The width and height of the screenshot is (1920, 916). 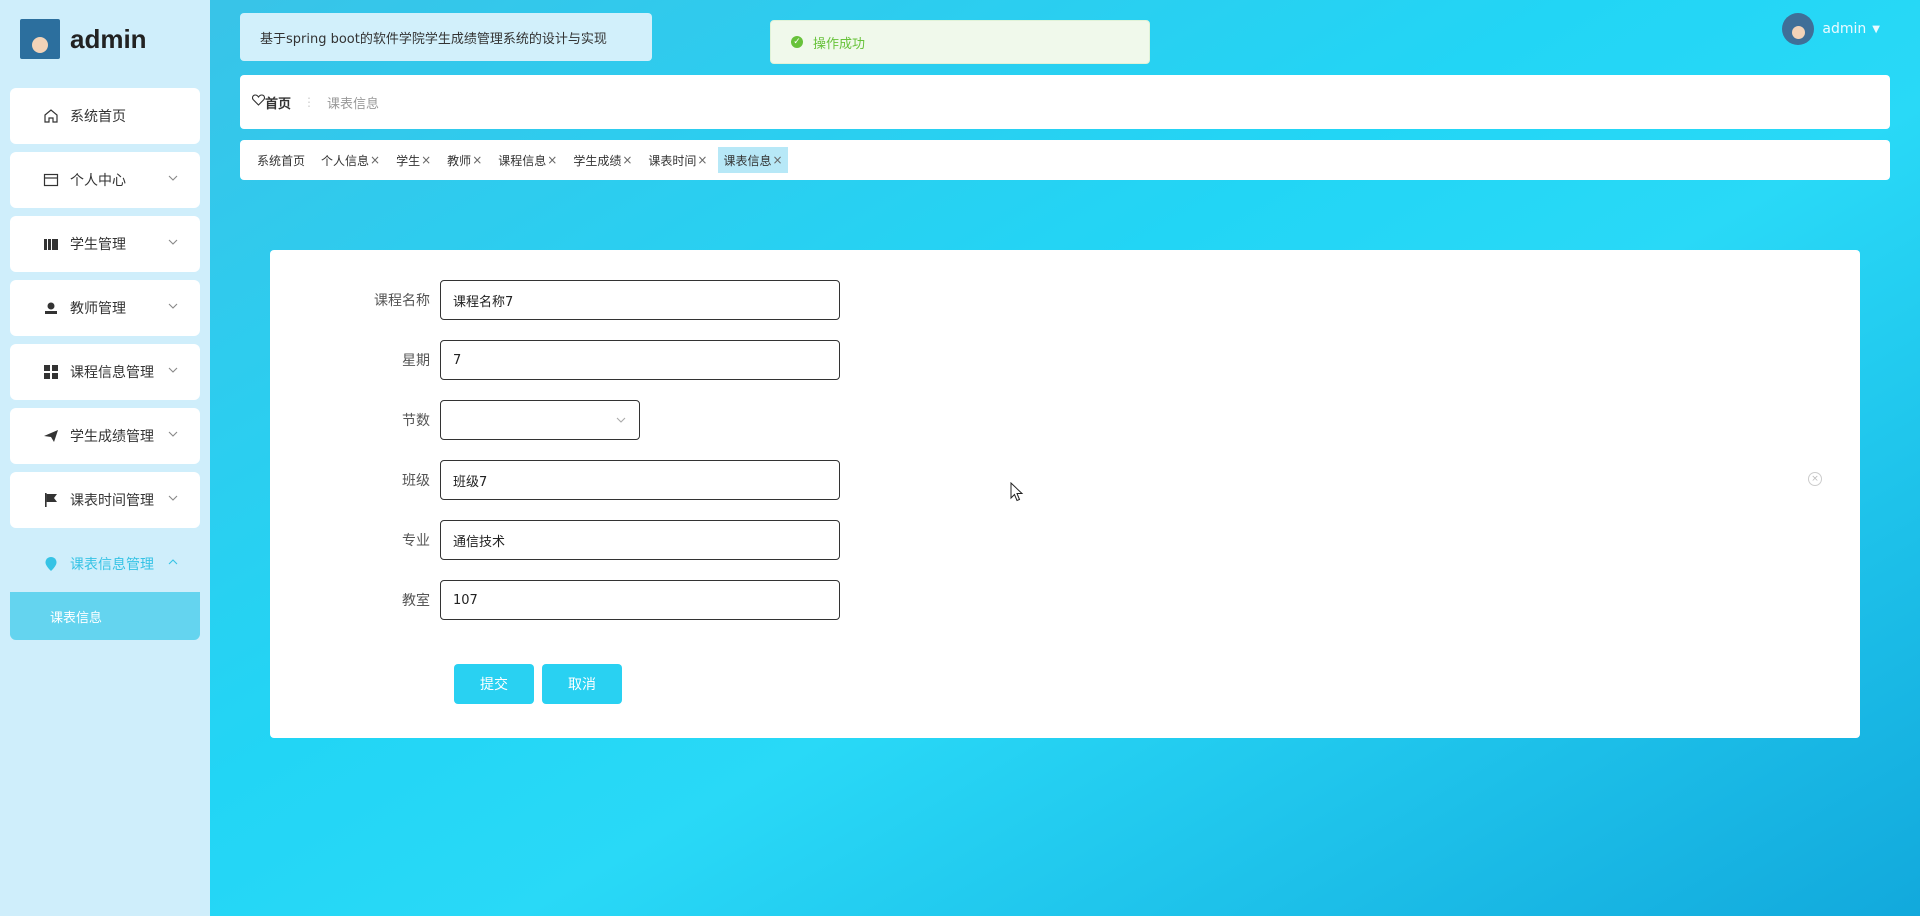 I want to click on tab-student-grades: 学生成绩 ×, so click(x=602, y=160).